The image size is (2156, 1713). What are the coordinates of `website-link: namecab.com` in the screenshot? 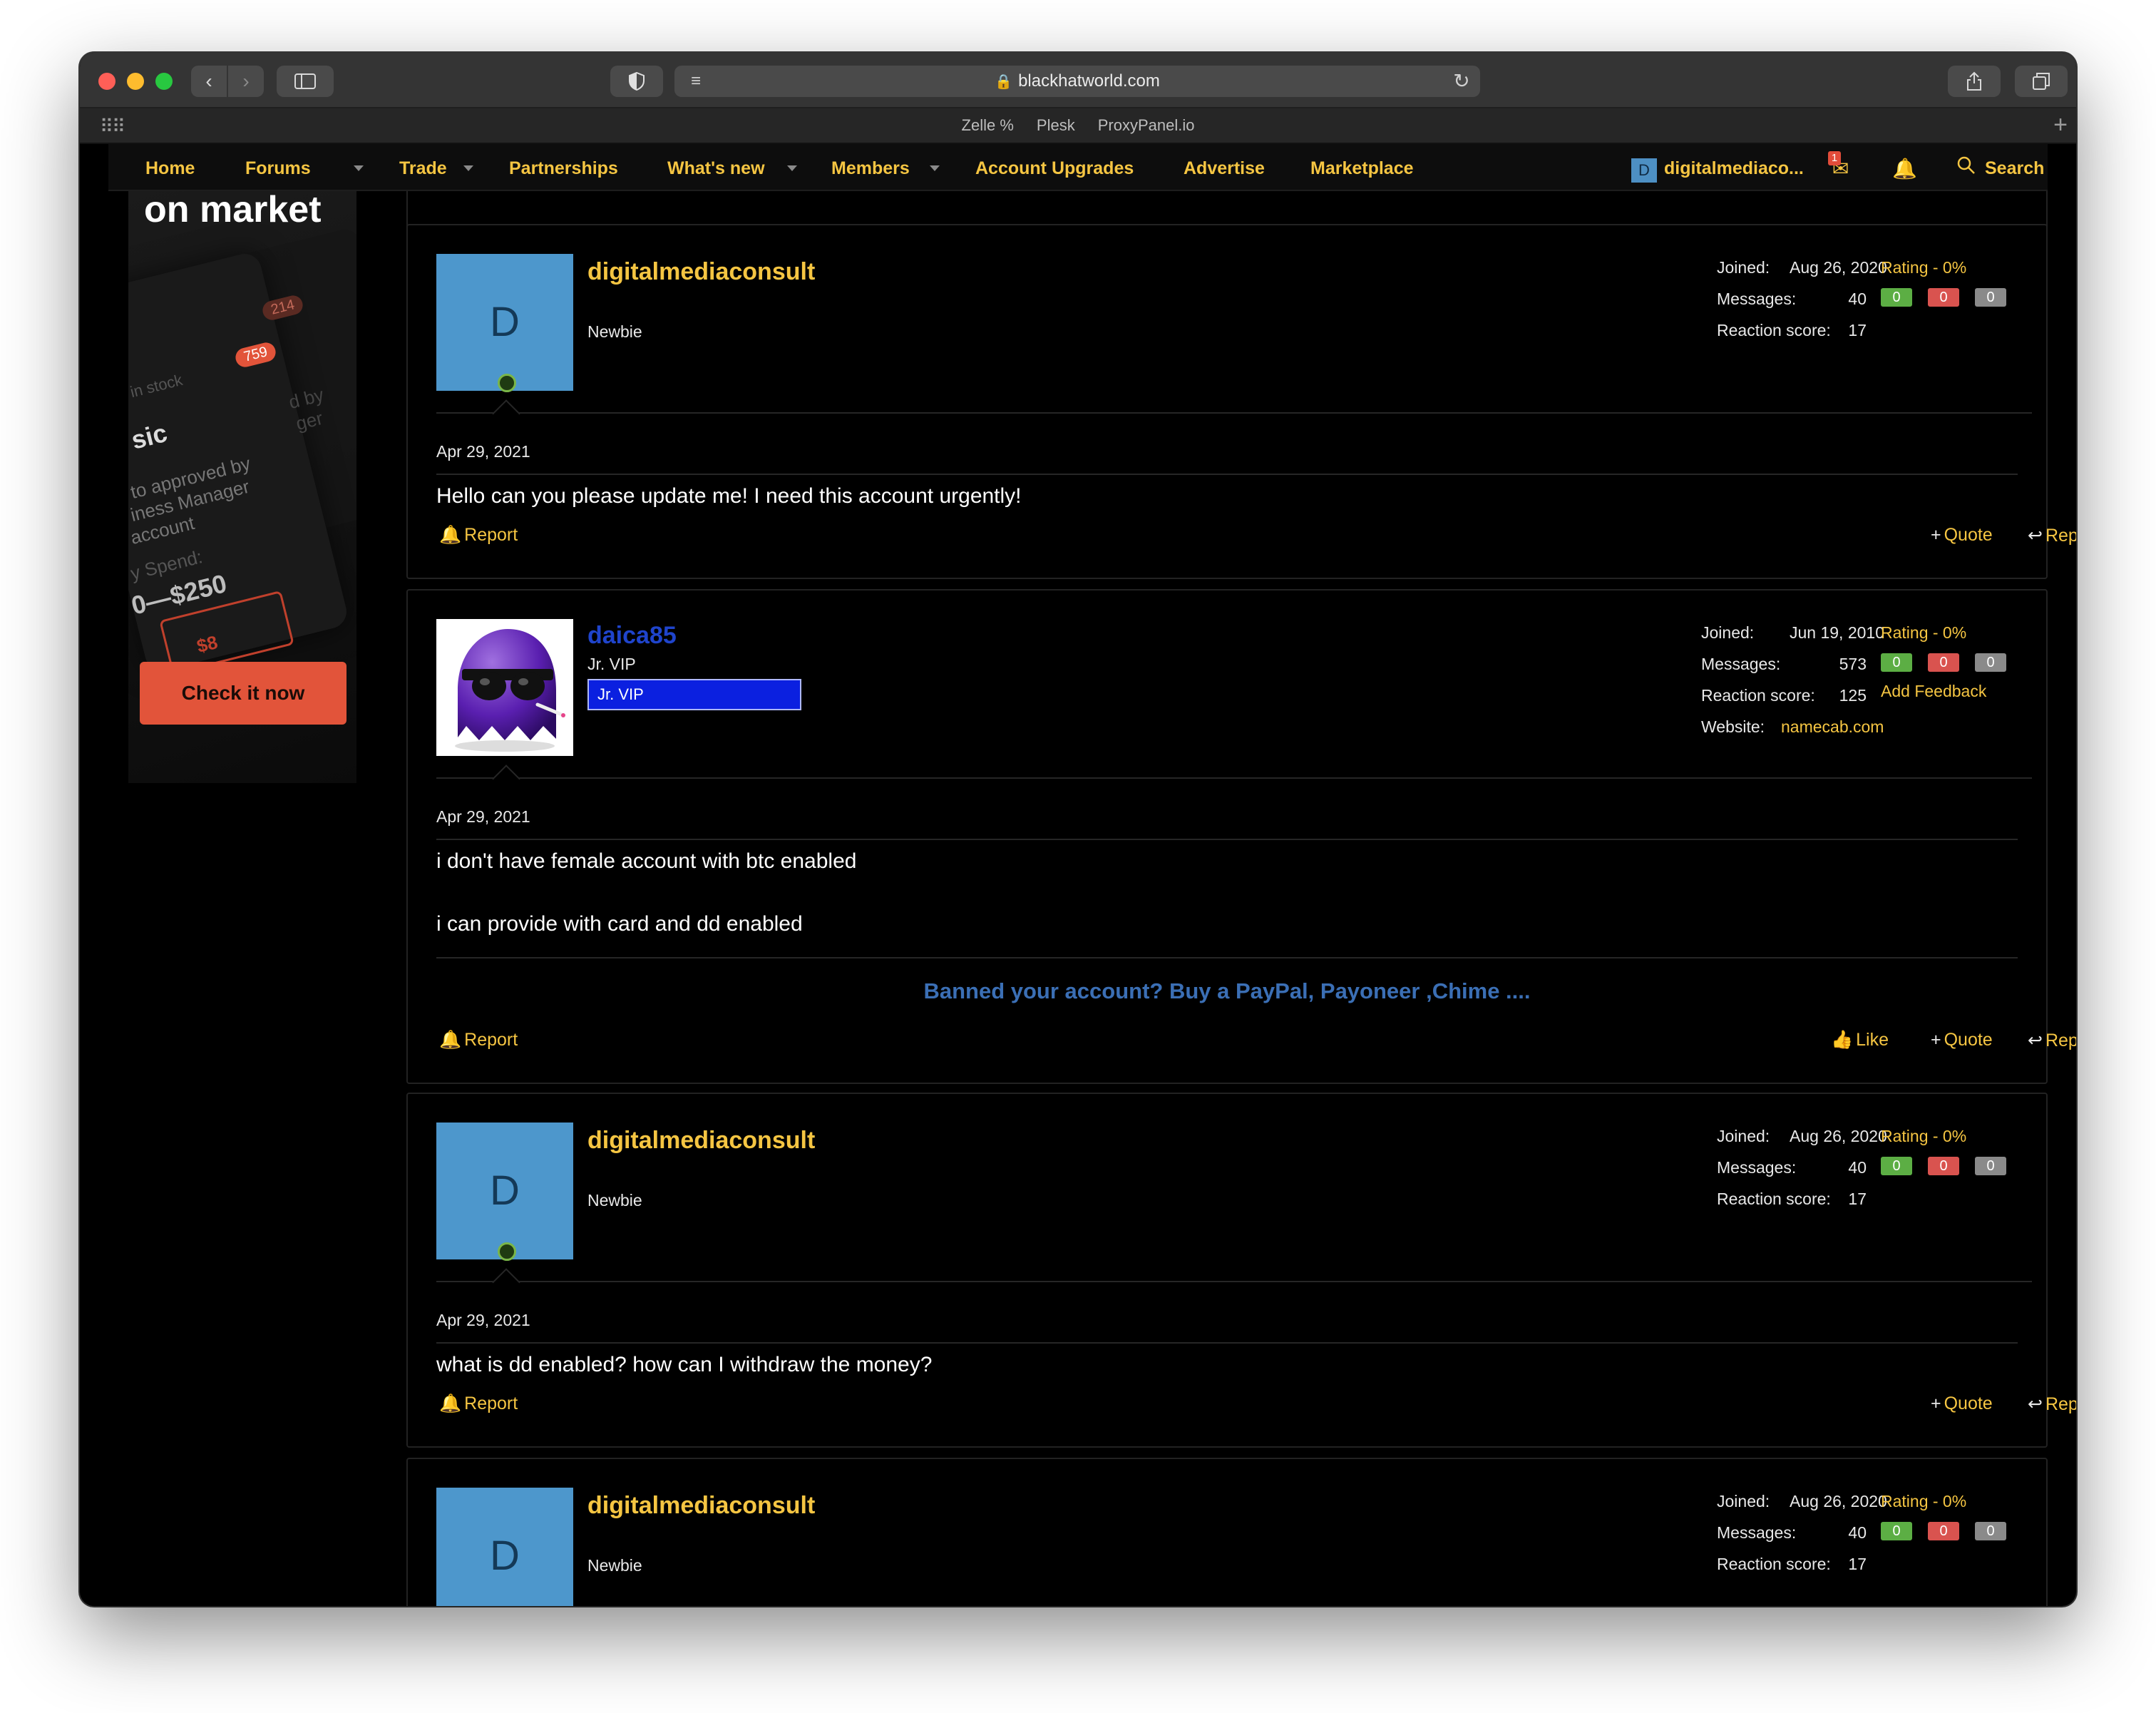 It's located at (1832, 727).